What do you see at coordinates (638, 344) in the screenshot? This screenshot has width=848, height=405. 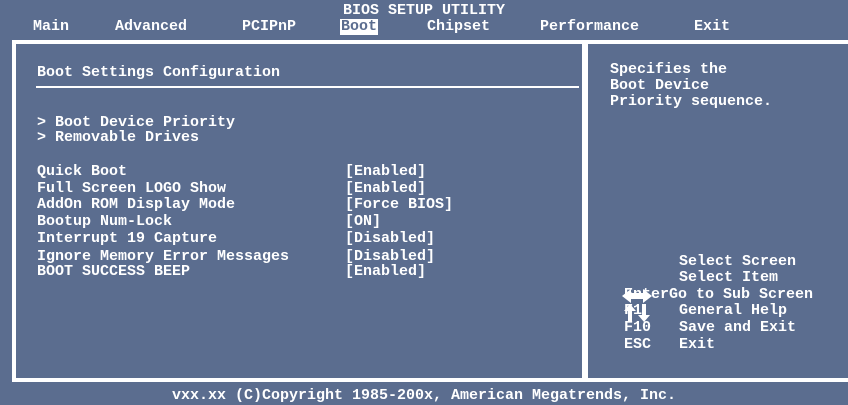 I see `key-esc: ESC` at bounding box center [638, 344].